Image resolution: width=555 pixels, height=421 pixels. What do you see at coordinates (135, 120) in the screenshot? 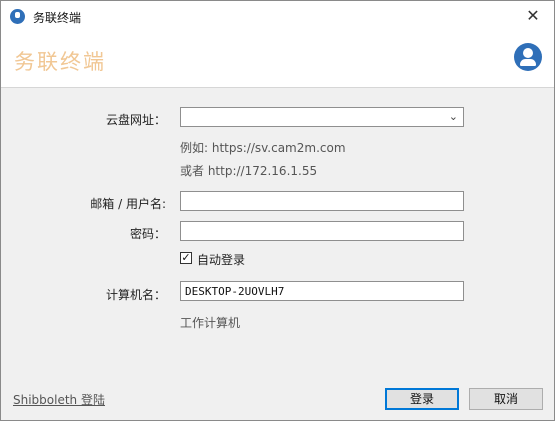
I see `cloud-url-label: 云盘网址：` at bounding box center [135, 120].